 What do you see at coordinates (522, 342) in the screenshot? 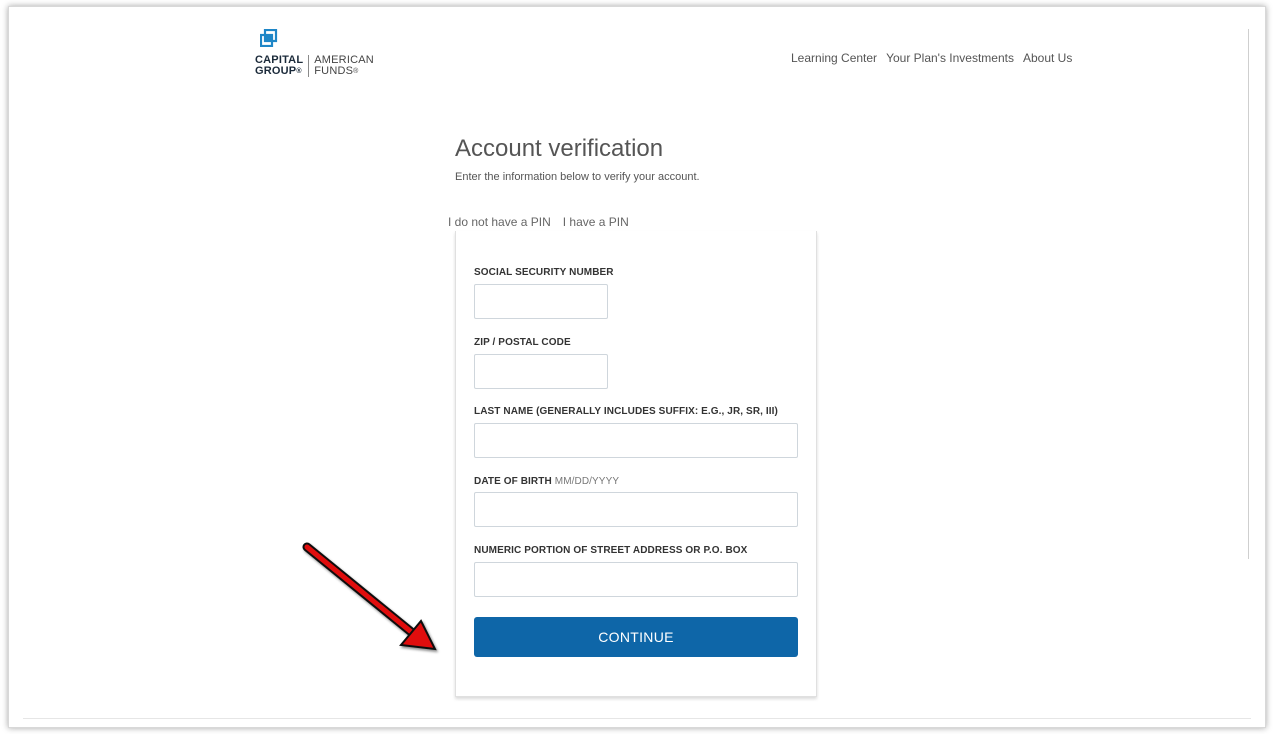
I see `zip-label: ZIP / POSTAL CODE` at bounding box center [522, 342].